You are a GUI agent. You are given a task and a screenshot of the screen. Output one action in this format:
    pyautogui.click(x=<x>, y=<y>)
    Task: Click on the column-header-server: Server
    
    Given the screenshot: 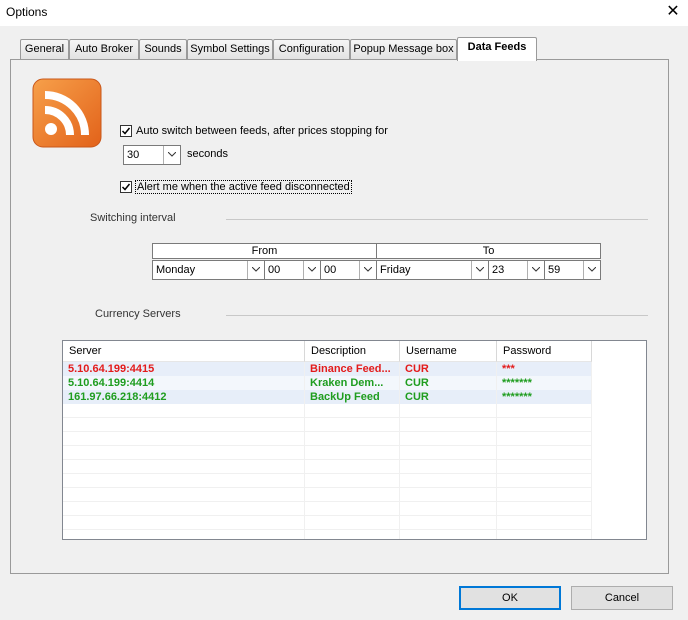 What is the action you would take?
    pyautogui.click(x=184, y=351)
    